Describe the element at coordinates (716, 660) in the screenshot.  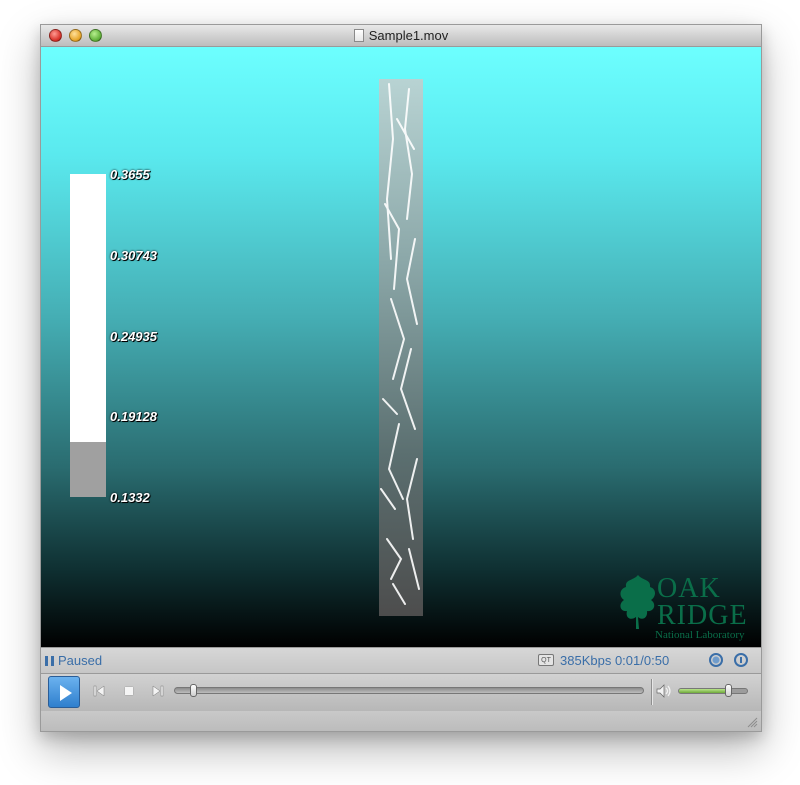
I see `globe-icon` at that location.